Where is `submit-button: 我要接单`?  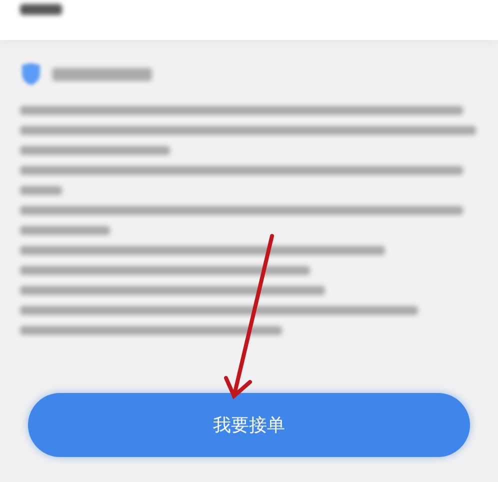 submit-button: 我要接单 is located at coordinates (249, 425).